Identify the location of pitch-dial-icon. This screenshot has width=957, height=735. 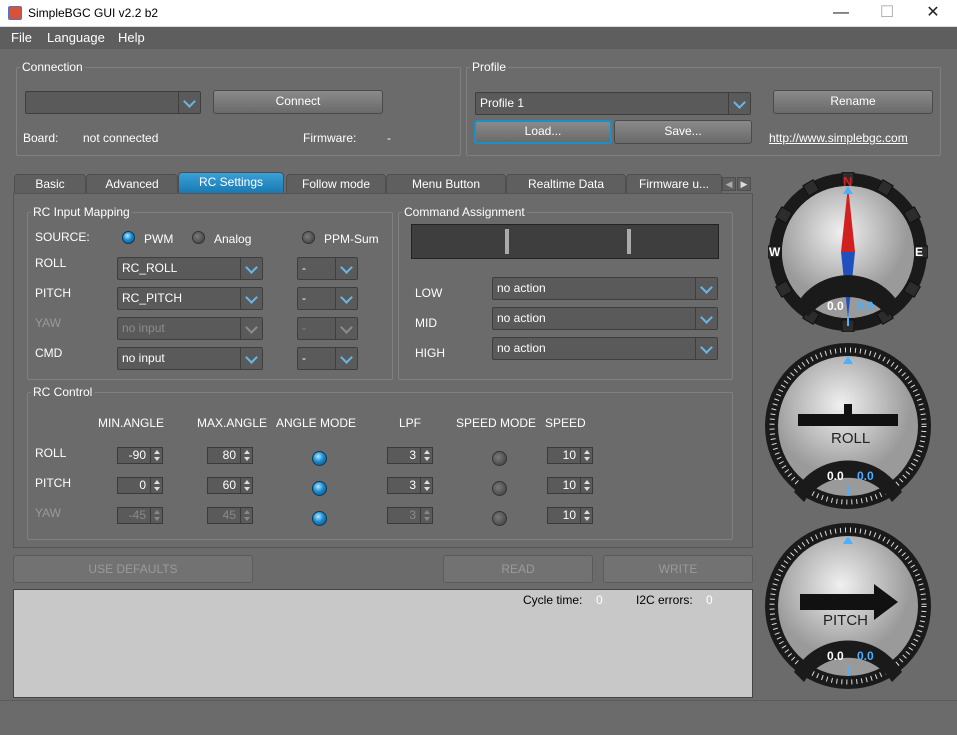
(848, 606).